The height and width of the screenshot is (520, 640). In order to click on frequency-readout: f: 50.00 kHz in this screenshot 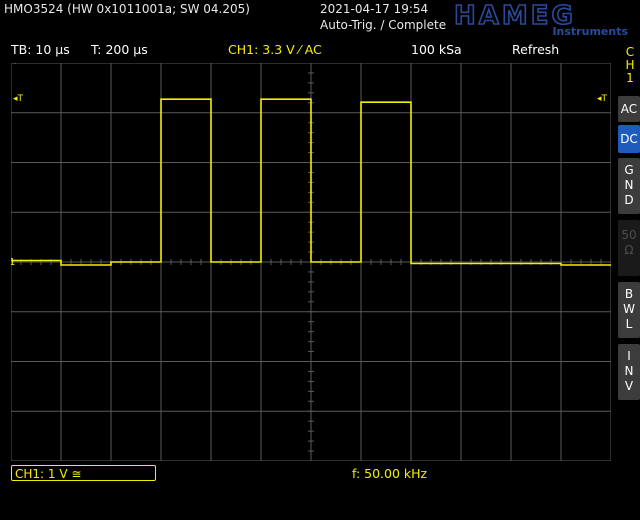, I will do `click(390, 473)`.